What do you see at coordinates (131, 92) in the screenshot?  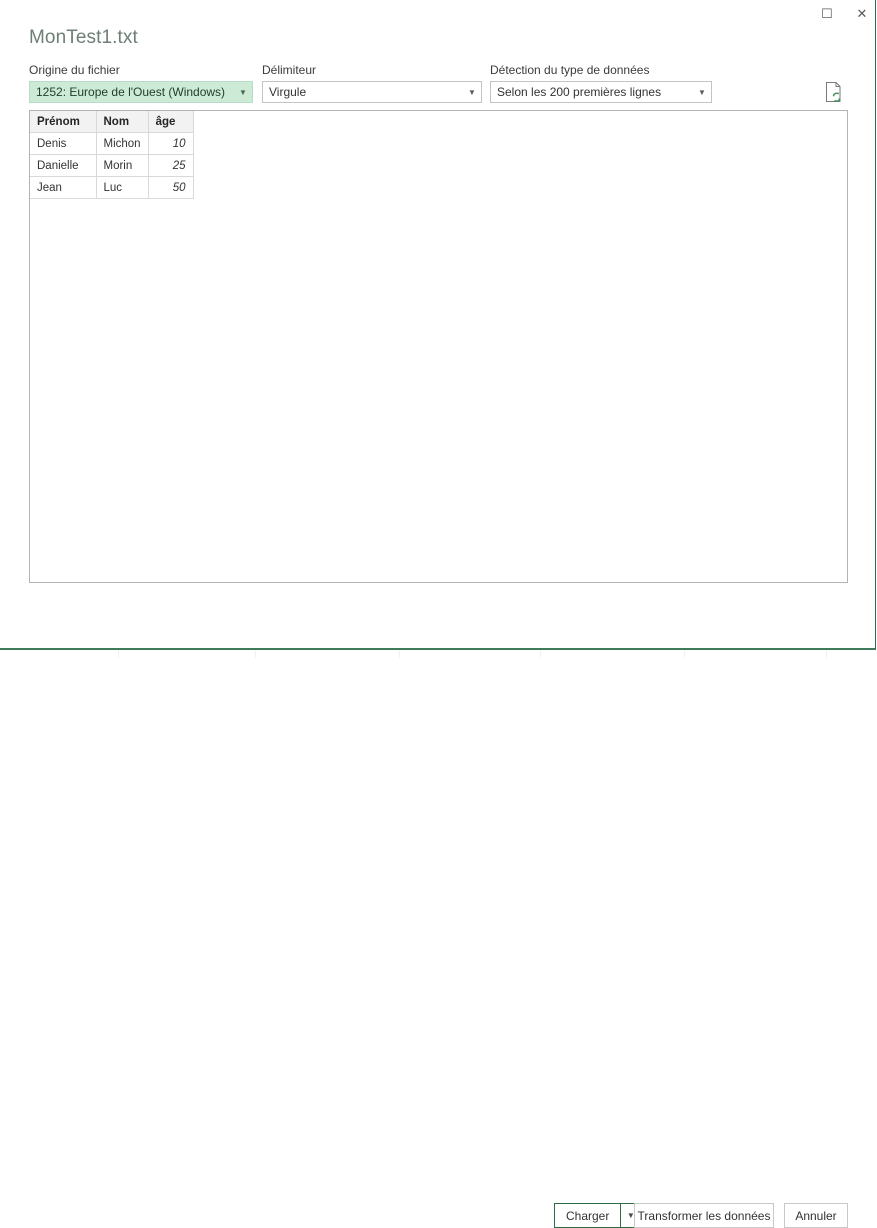 I see `file-origin-value: 1252: Europe de l'Ouest (Windows)` at bounding box center [131, 92].